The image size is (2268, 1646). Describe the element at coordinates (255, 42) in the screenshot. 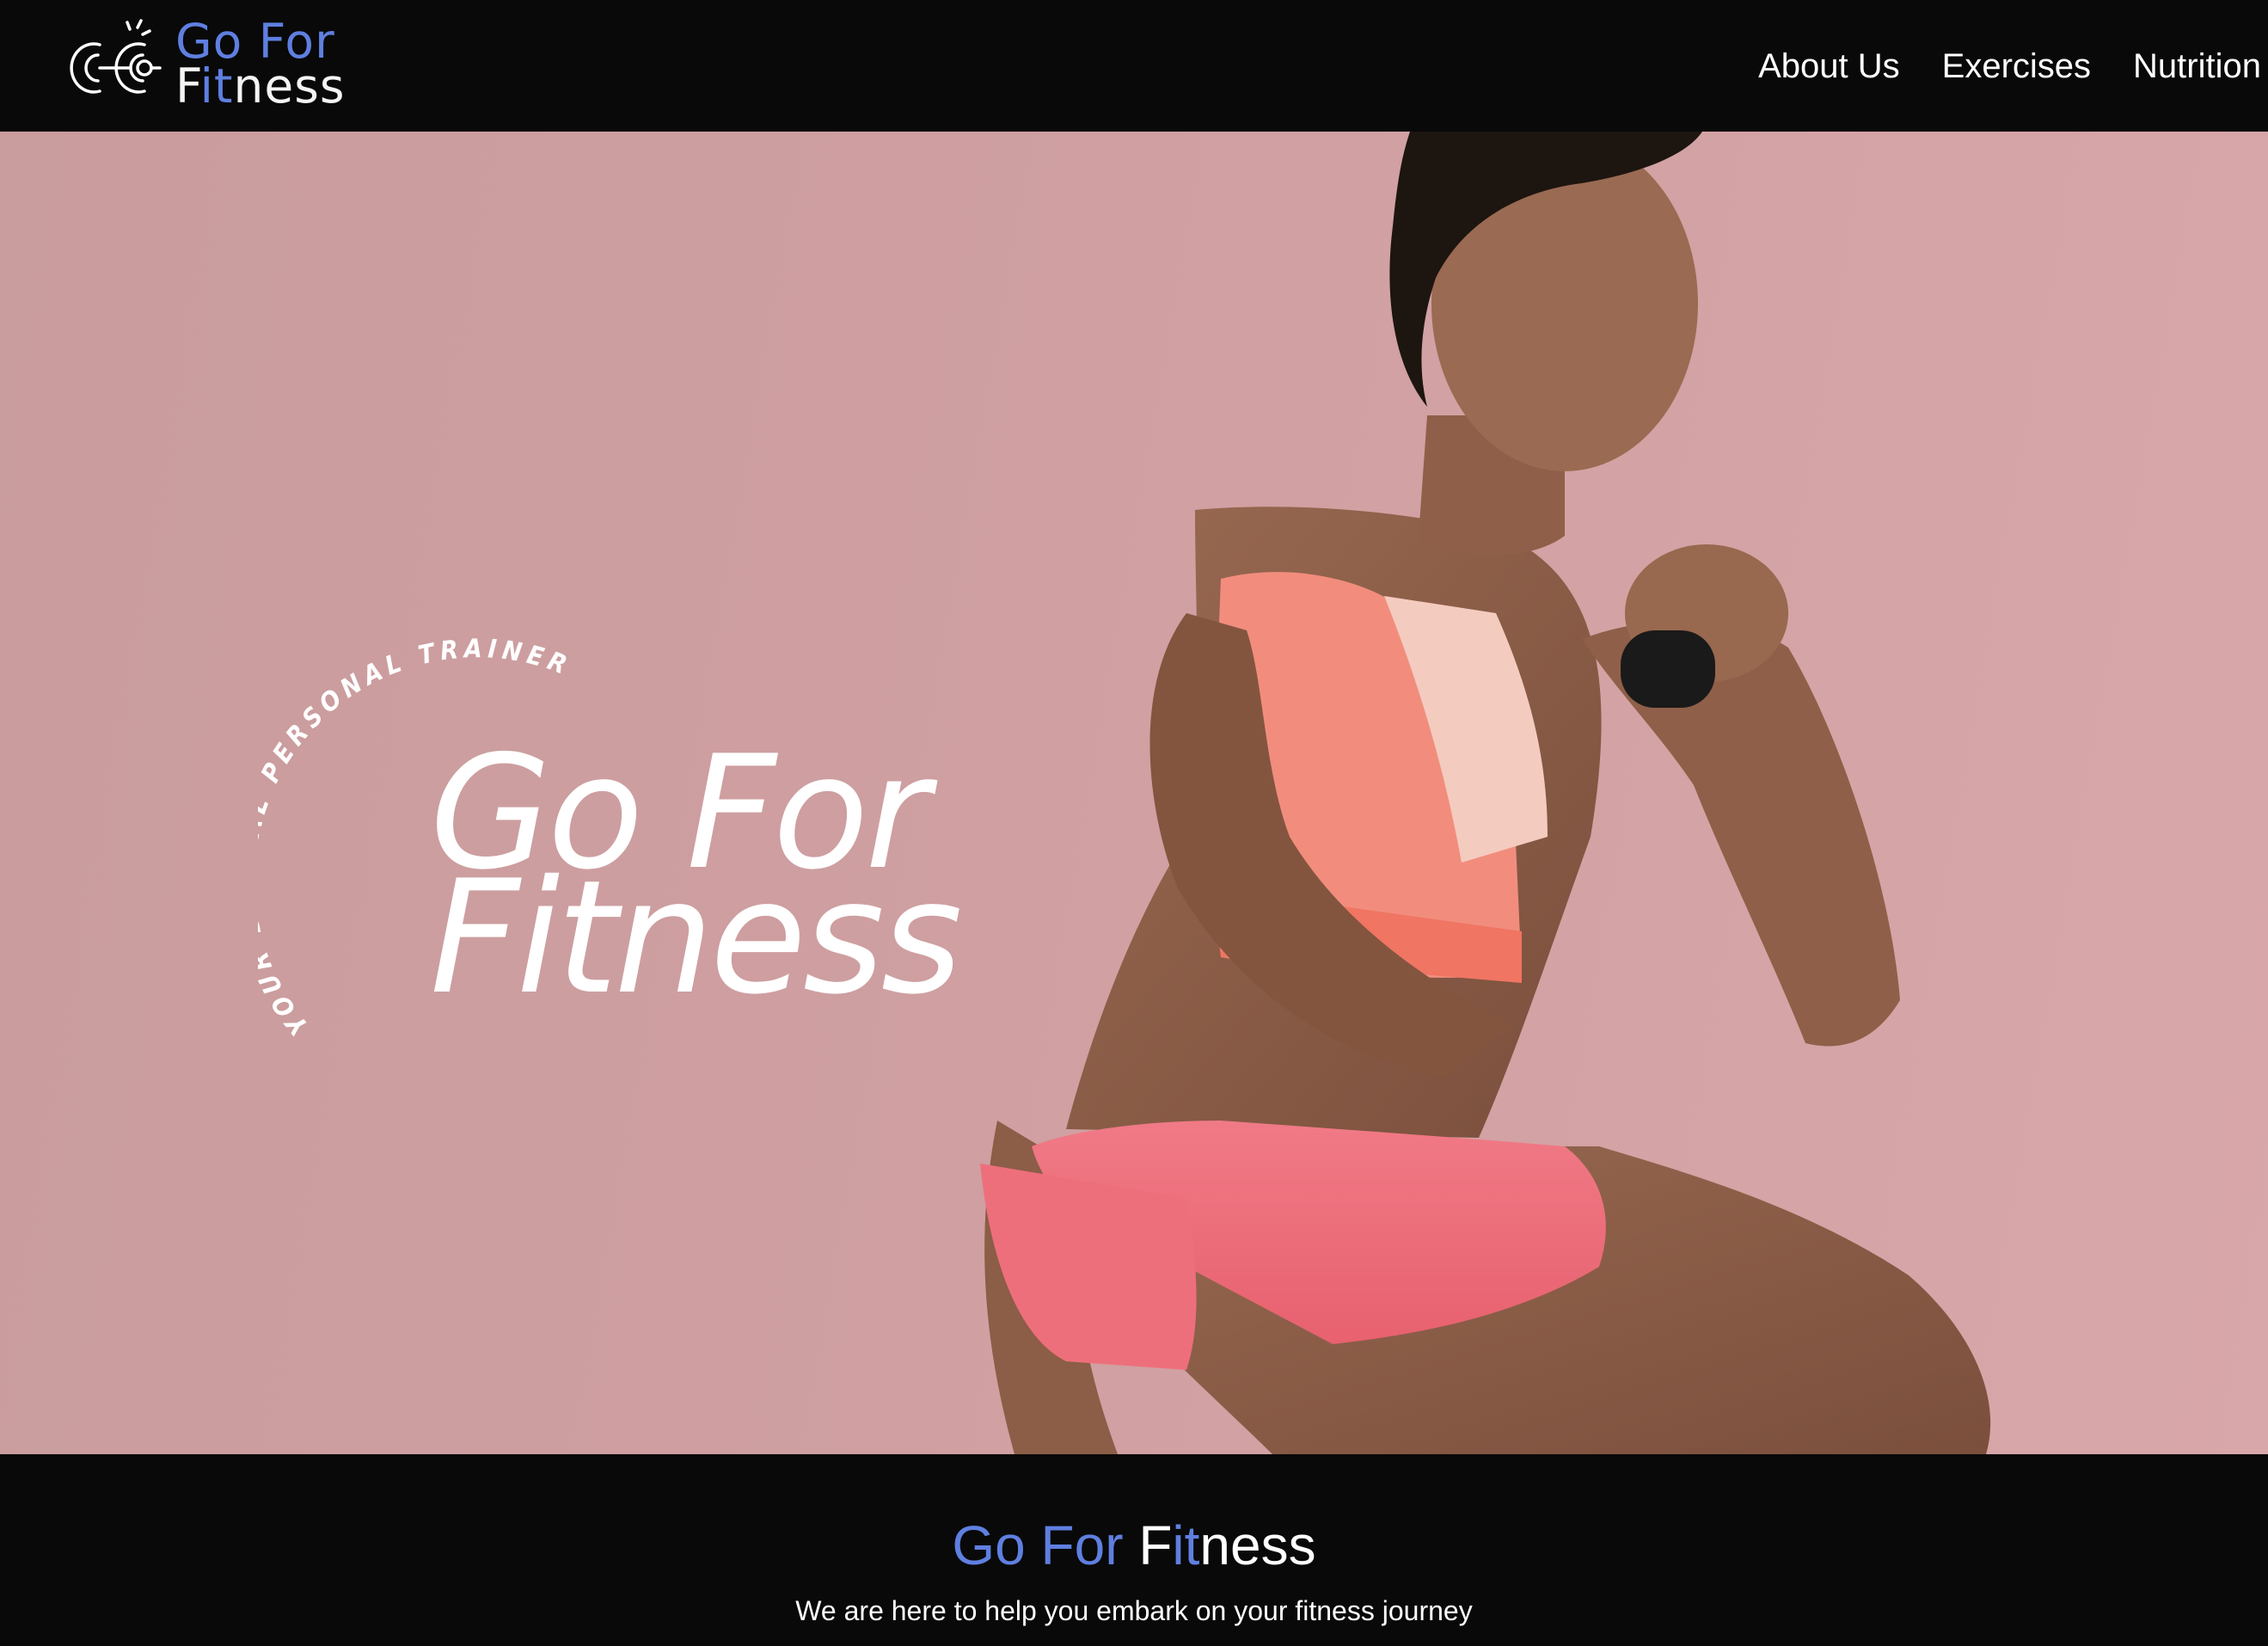

I see `logo-line-1: Go For` at that location.